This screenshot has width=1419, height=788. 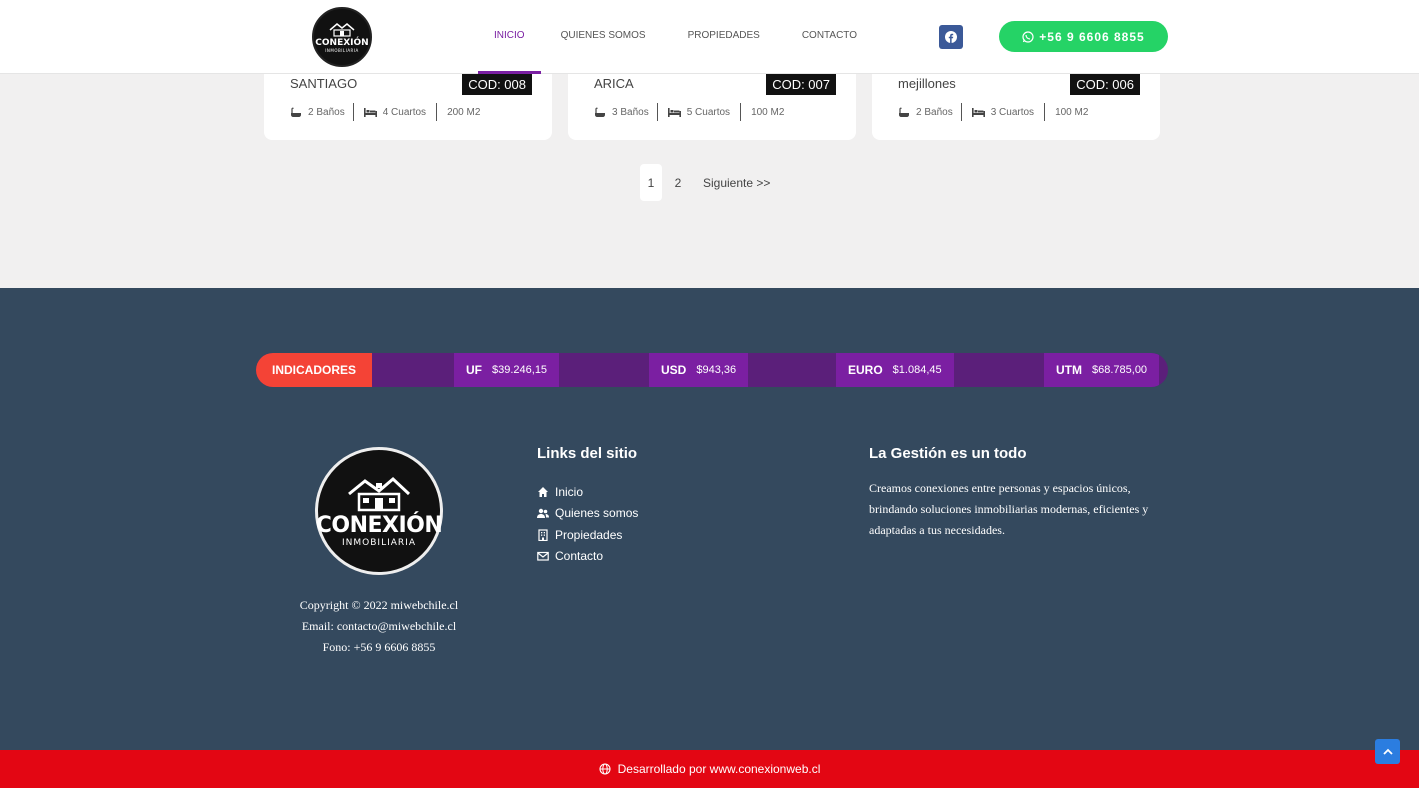 I want to click on feature-rooms: 4 Cuartos, so click(x=399, y=112).